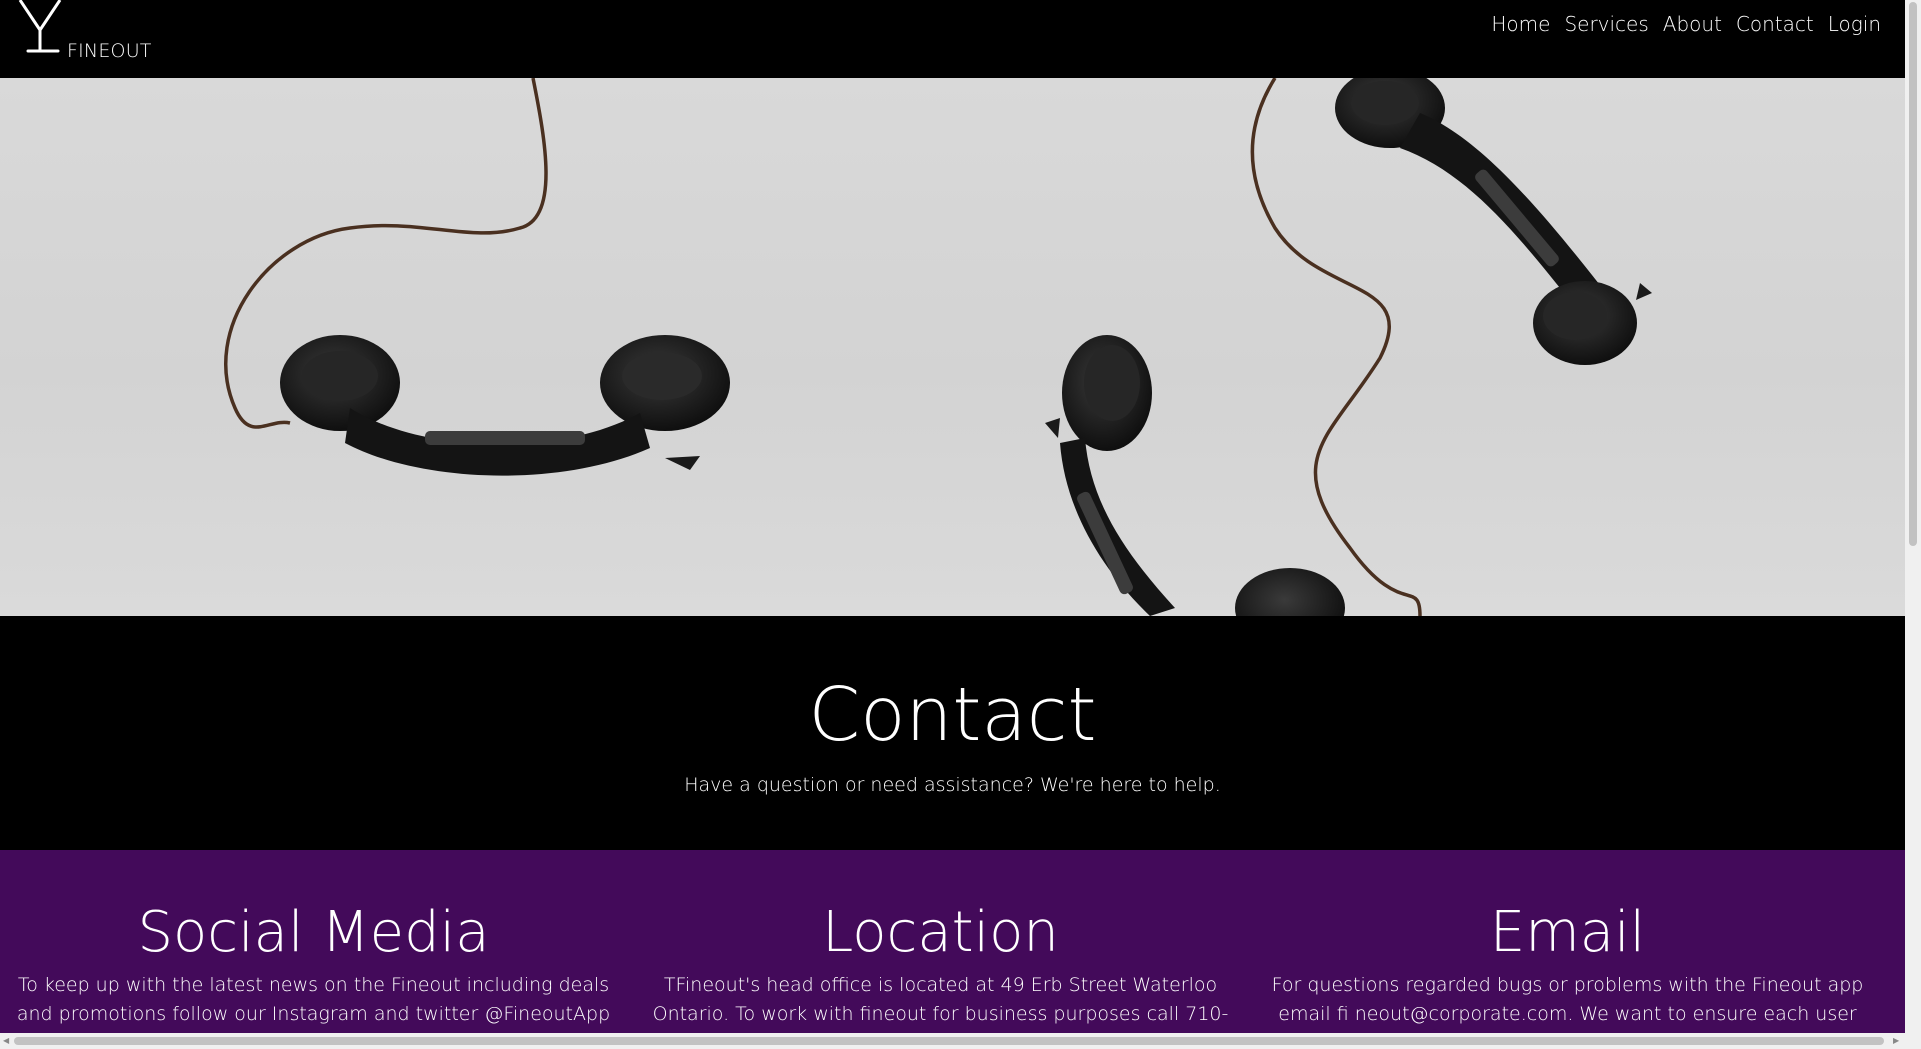 This screenshot has height=1049, width=1921. Describe the element at coordinates (1913, 274) in the screenshot. I see `vertical-scrollbar-thumb` at that location.